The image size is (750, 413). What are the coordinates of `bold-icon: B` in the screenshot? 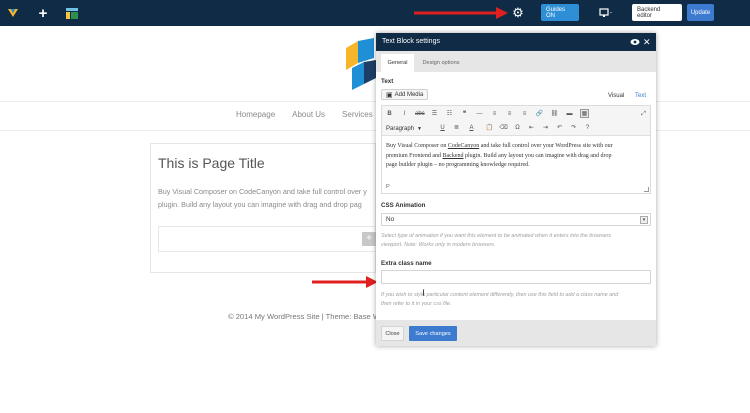 It's located at (389, 114).